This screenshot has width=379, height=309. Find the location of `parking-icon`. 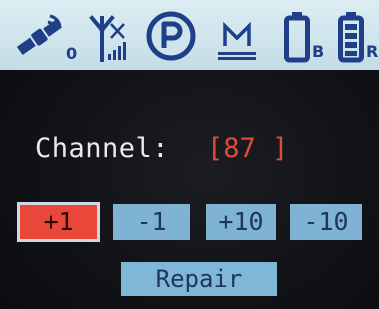

parking-icon is located at coordinates (171, 36).